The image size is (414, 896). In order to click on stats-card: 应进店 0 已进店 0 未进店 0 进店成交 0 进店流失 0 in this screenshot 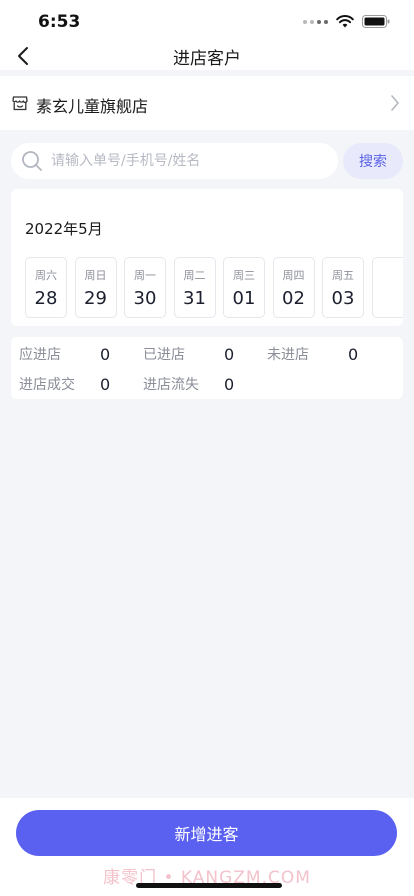, I will do `click(207, 368)`.